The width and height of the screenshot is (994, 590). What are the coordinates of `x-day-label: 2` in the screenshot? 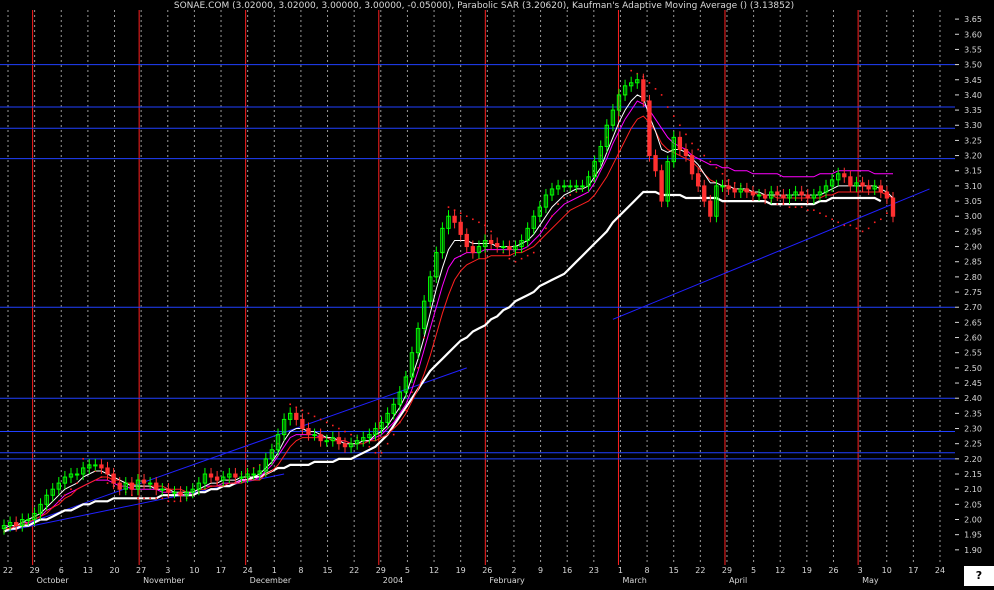 It's located at (513, 570).